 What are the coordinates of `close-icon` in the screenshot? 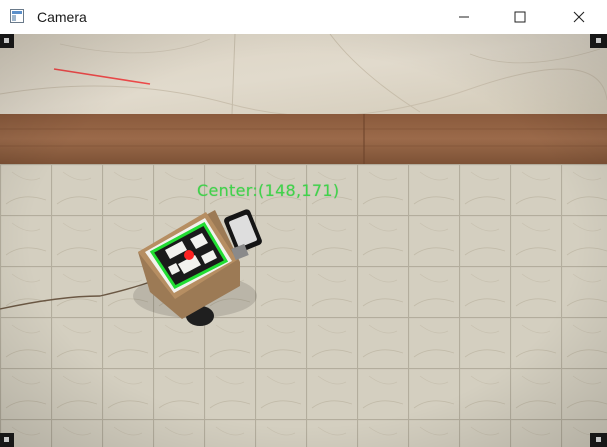 It's located at (579, 17).